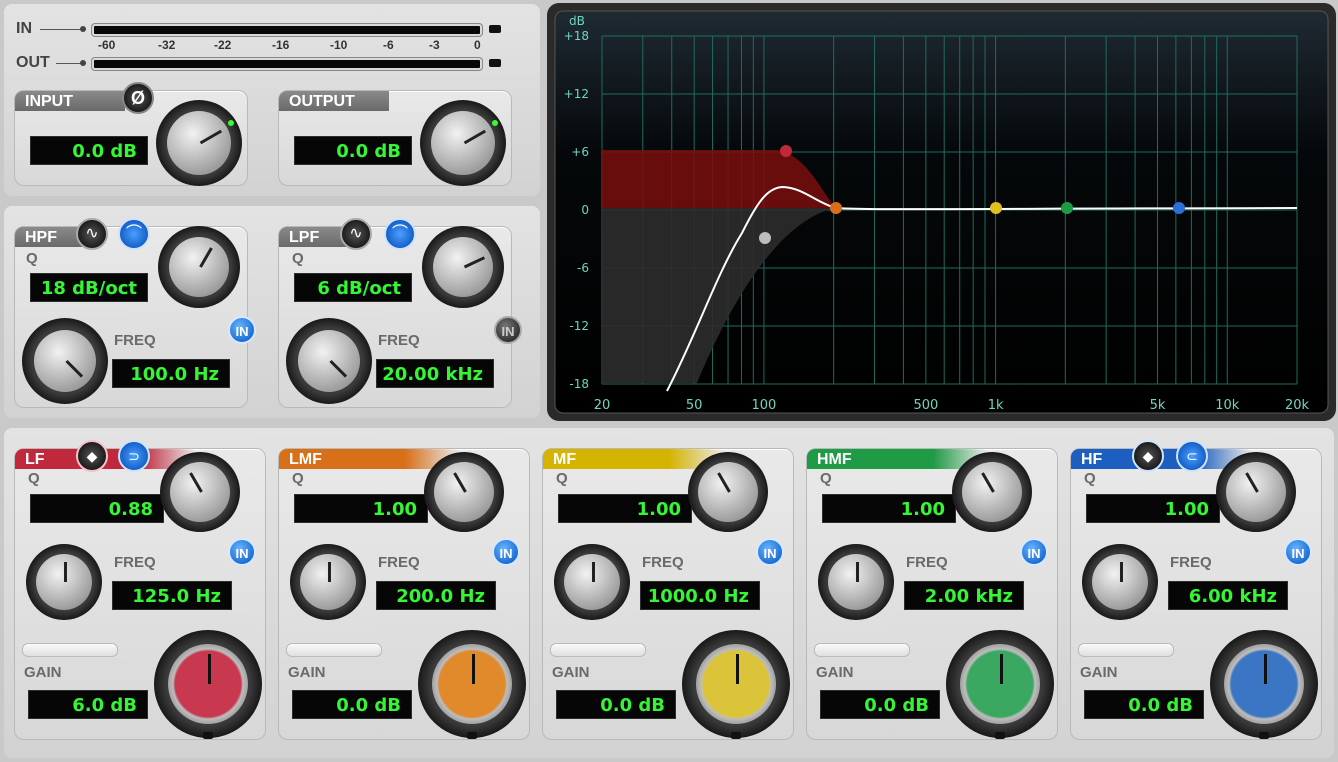  What do you see at coordinates (625, 508) in the screenshot?
I see `mf-q-display: 1.00` at bounding box center [625, 508].